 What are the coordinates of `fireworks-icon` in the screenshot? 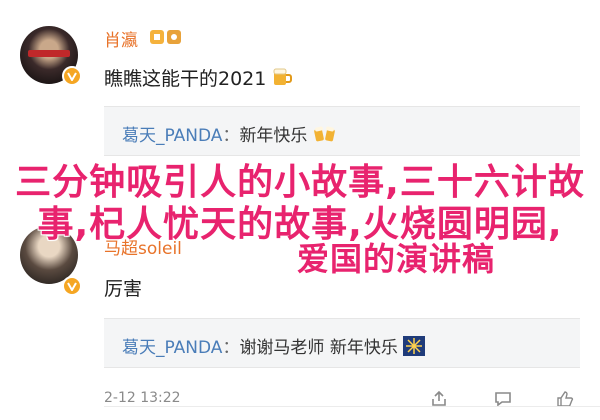 It's located at (414, 348).